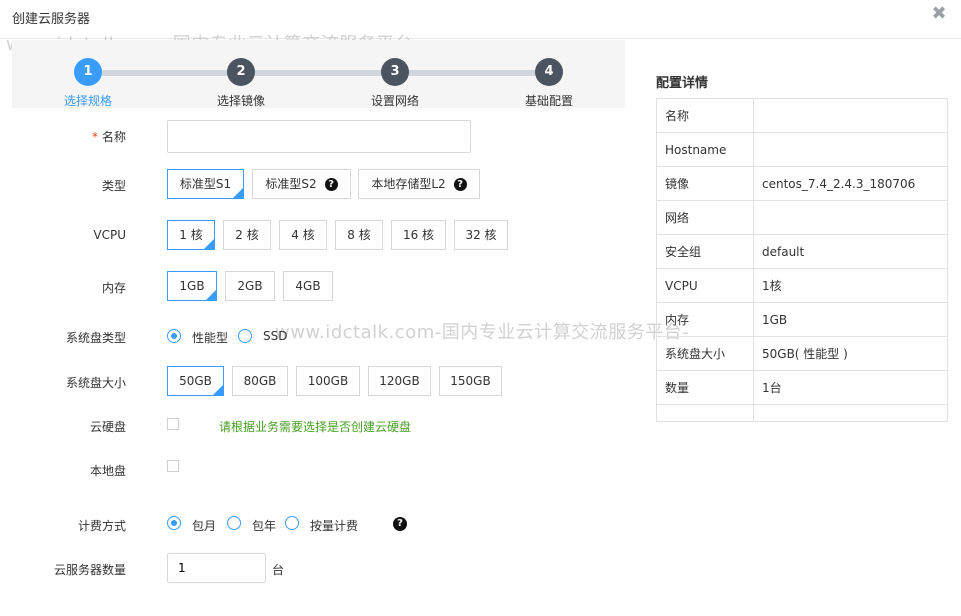  Describe the element at coordinates (204, 526) in the screenshot. I see `billing-option-label: 包月` at that location.